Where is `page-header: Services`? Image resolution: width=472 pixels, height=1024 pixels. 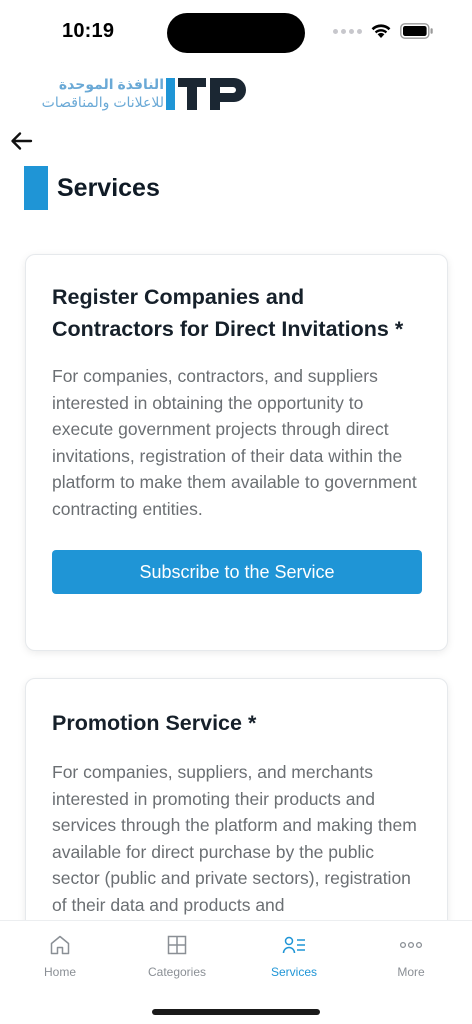 page-header: Services is located at coordinates (92, 188).